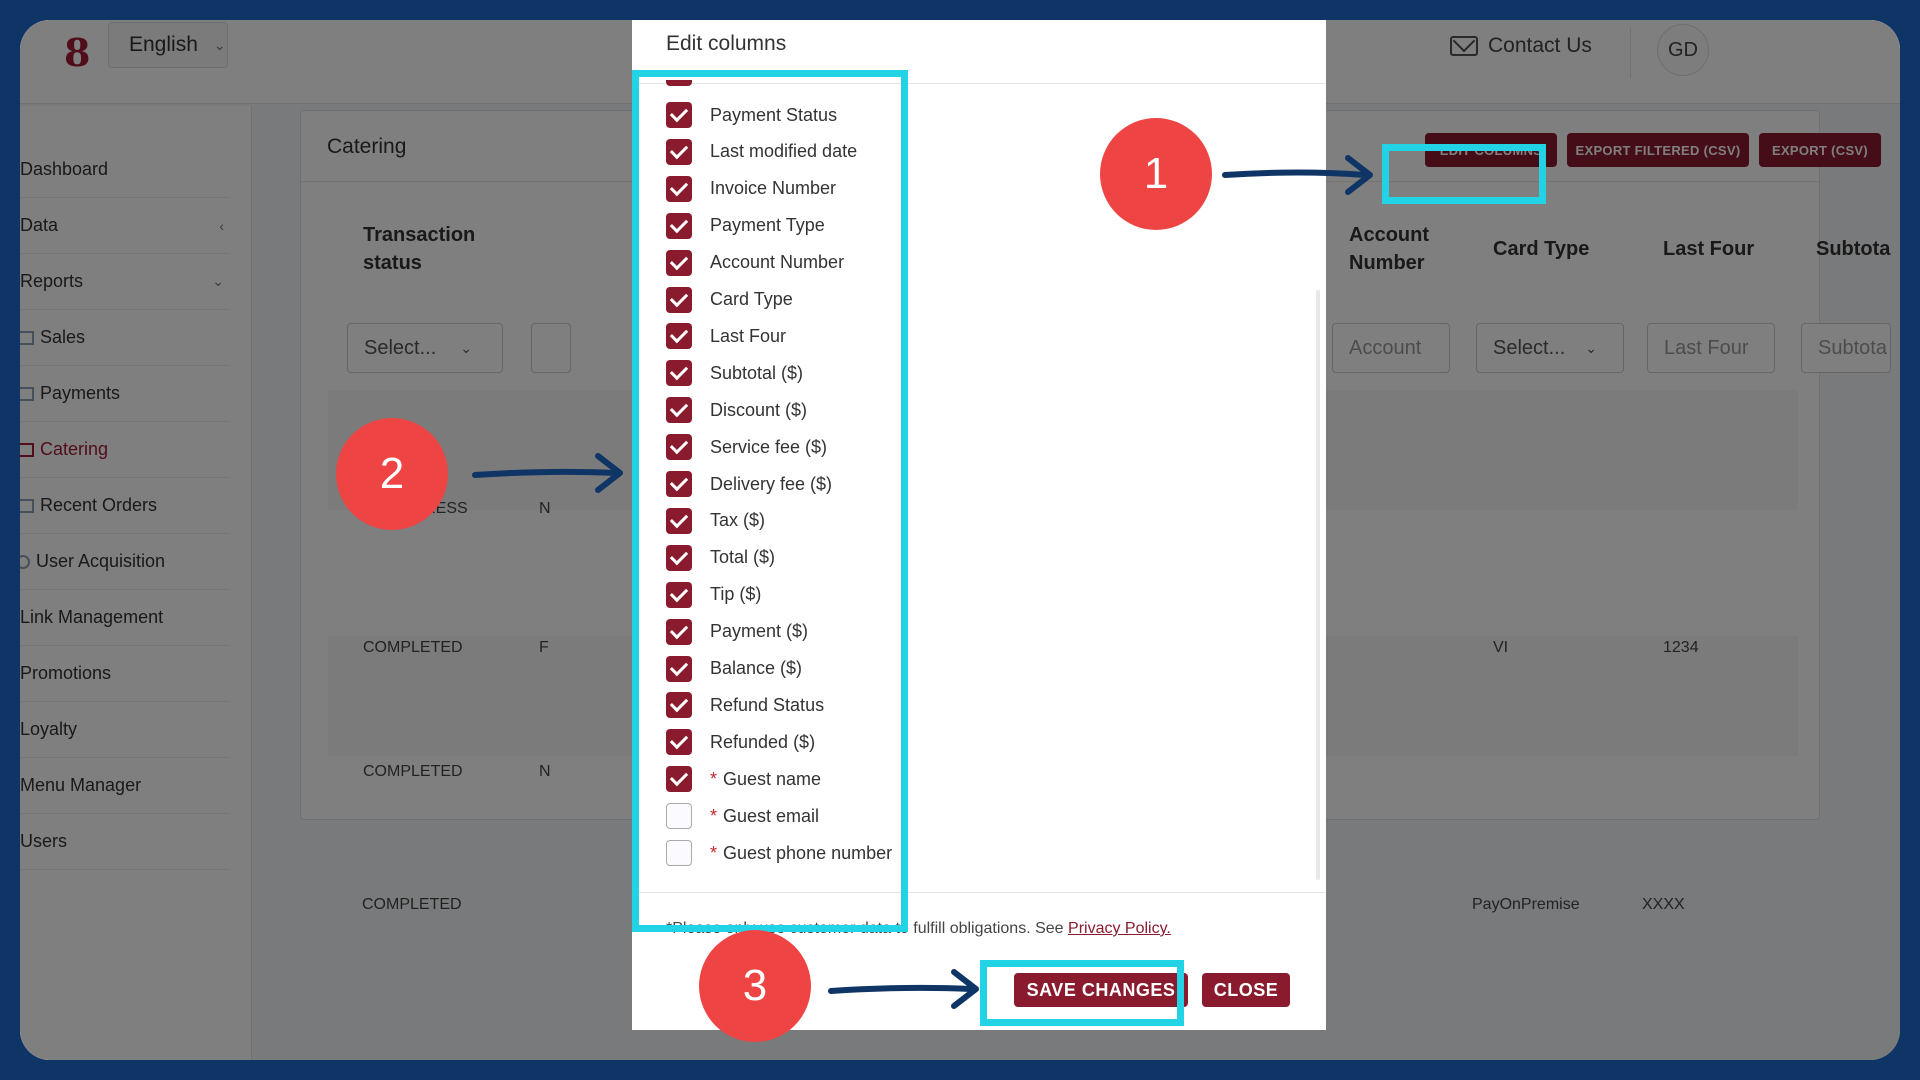 The height and width of the screenshot is (1080, 1920). What do you see at coordinates (1119, 928) in the screenshot?
I see `privacy-policy-link: Privacy Policy.` at bounding box center [1119, 928].